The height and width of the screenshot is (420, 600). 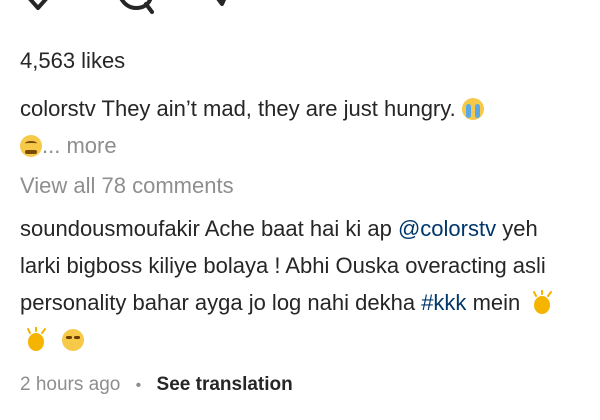 What do you see at coordinates (298, 228) in the screenshot?
I see `comment-text-part1: Ache baat hai ki ap` at bounding box center [298, 228].